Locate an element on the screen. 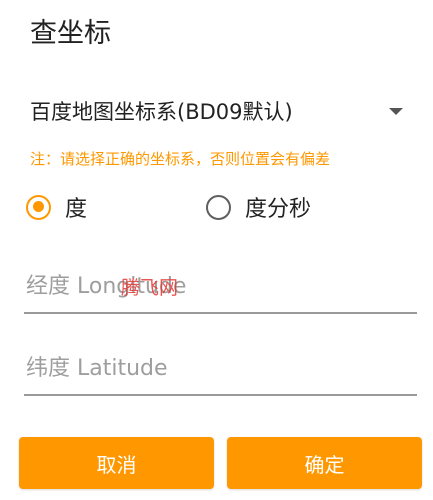 The width and height of the screenshot is (433, 500). radio-degrees-label: 度 is located at coordinates (76, 209).